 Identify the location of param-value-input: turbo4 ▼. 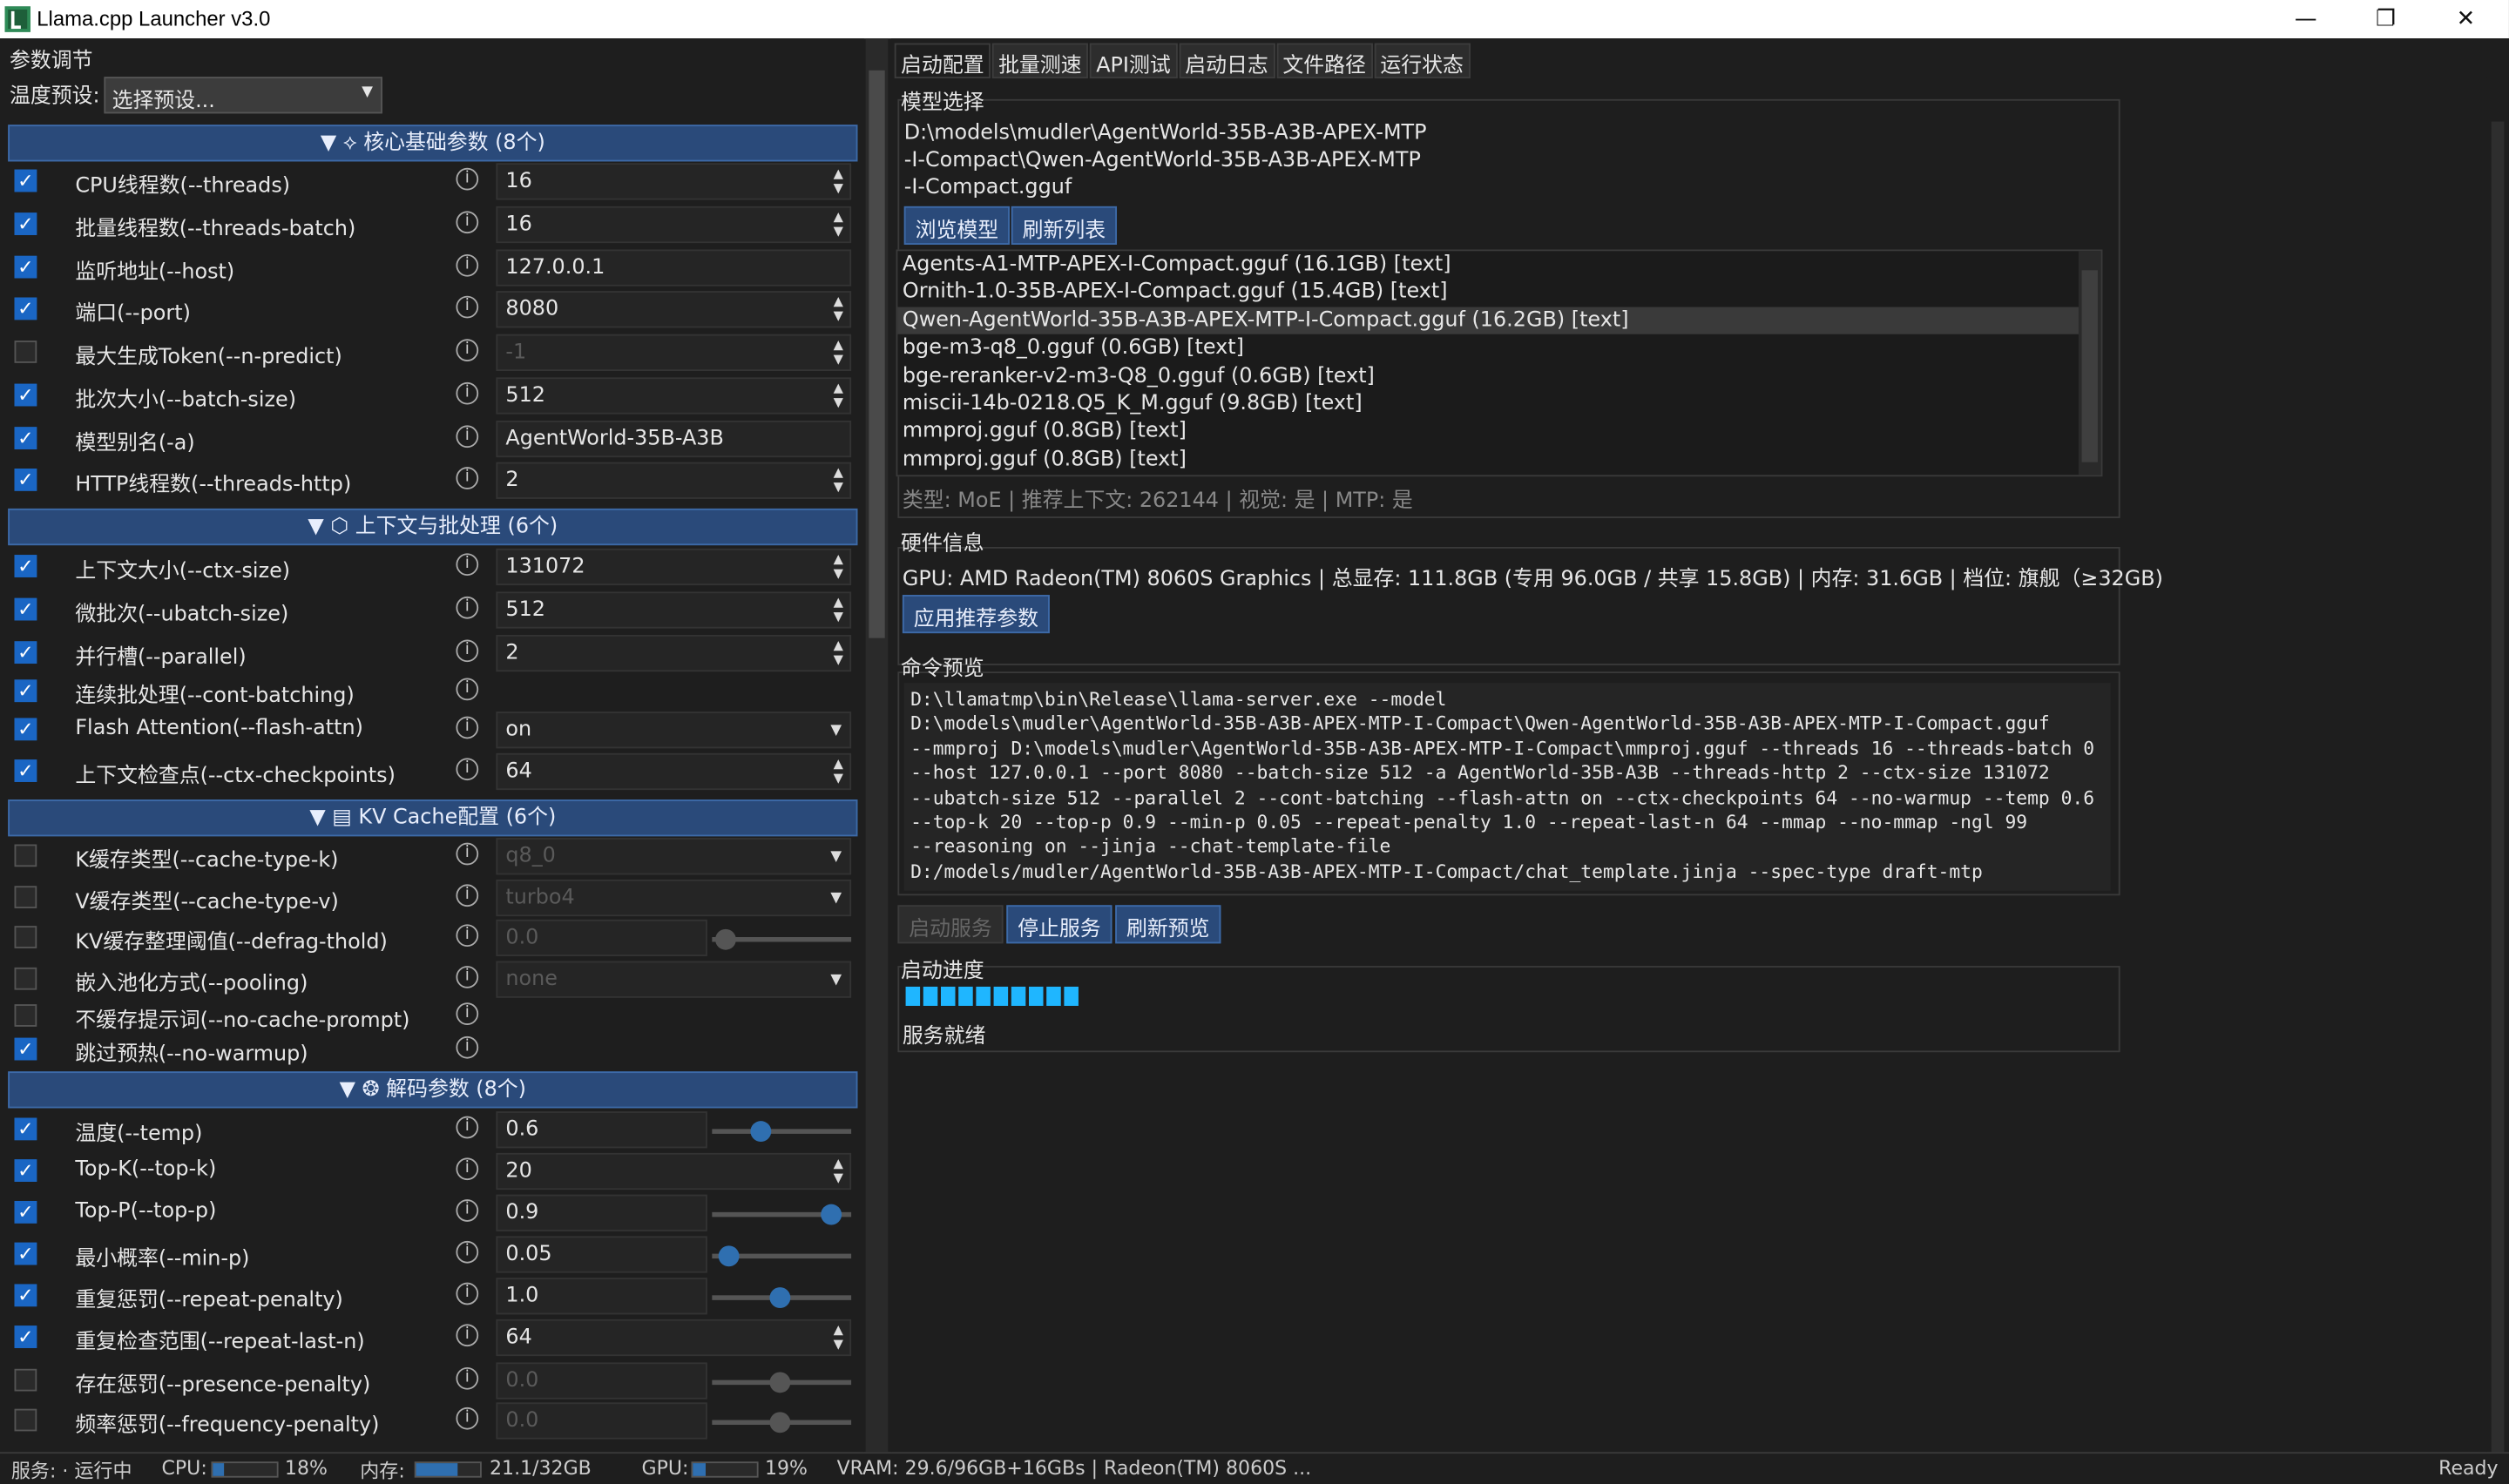
(674, 898).